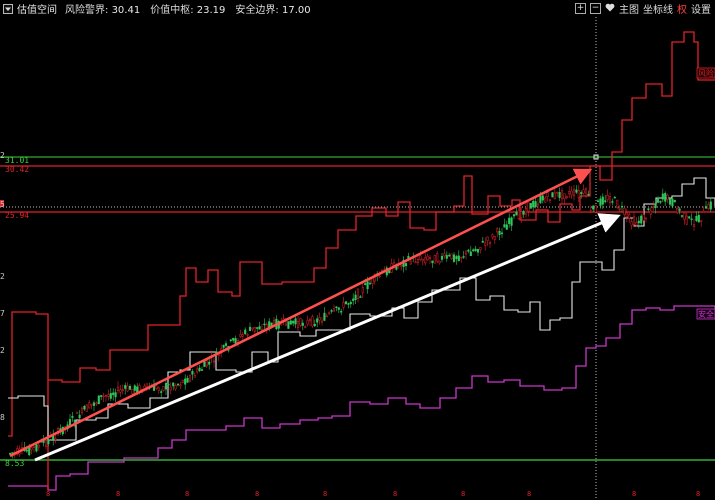 Image resolution: width=715 pixels, height=500 pixels. Describe the element at coordinates (2, 417) in the screenshot. I see `y-tick-fragment: 8` at that location.